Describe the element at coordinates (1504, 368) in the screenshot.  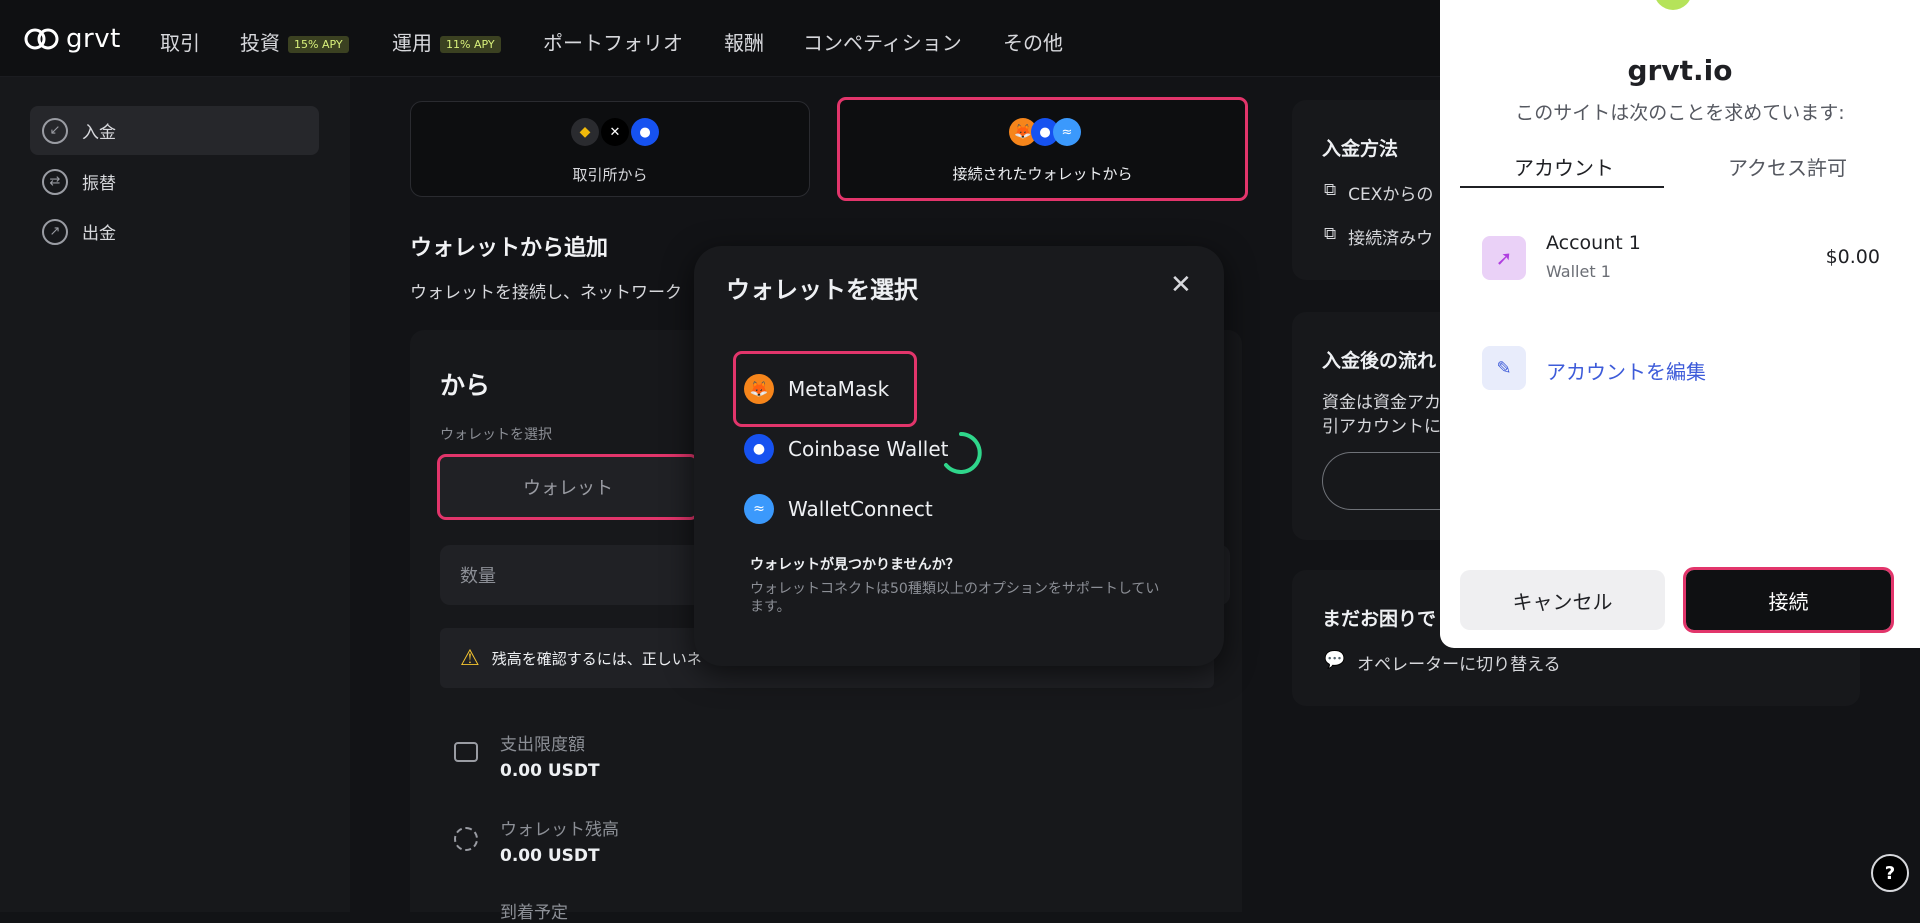
I see `edit-icon: ✎` at that location.